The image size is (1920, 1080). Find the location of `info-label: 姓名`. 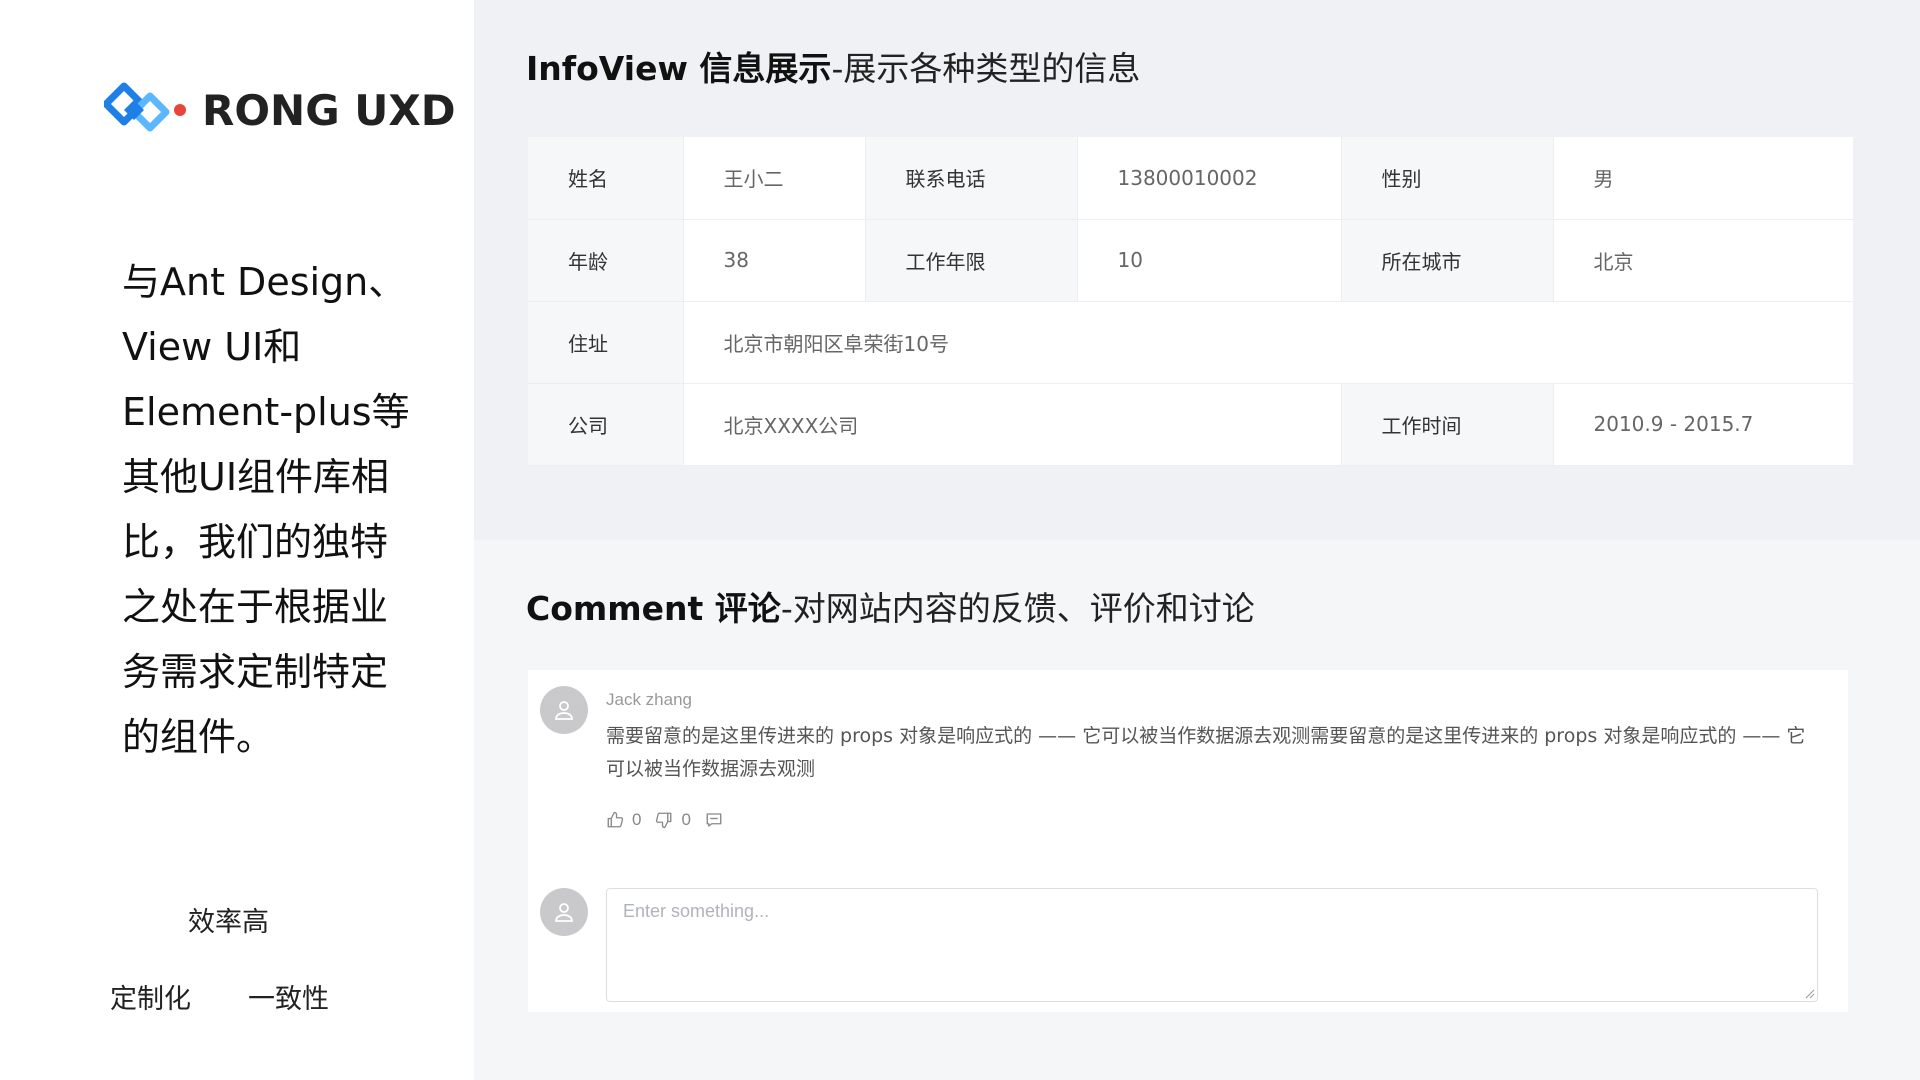

info-label: 姓名 is located at coordinates (606, 178).